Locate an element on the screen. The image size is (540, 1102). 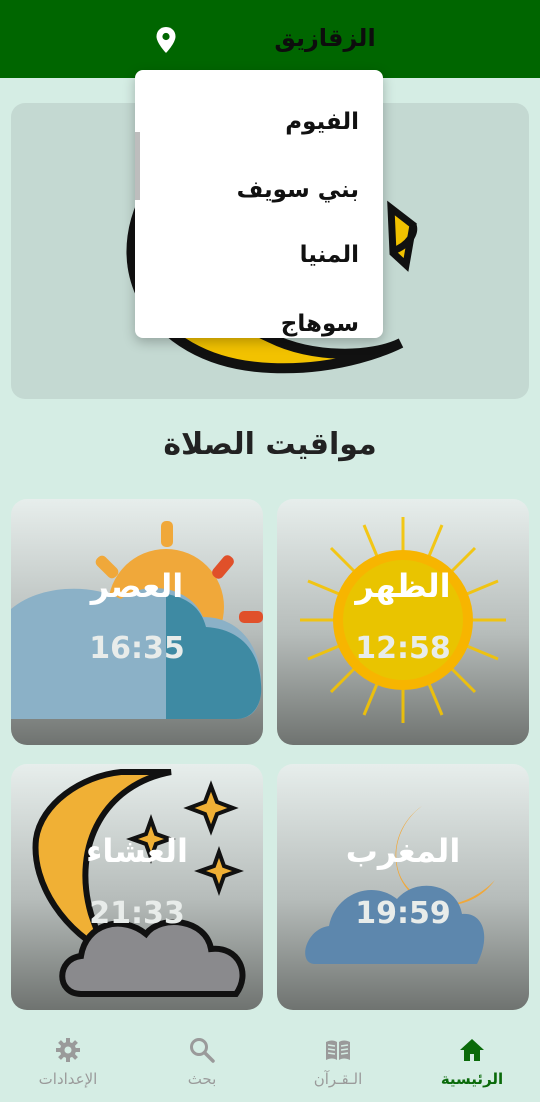
section-title: مواقيت الصلاة is located at coordinates (270, 444).